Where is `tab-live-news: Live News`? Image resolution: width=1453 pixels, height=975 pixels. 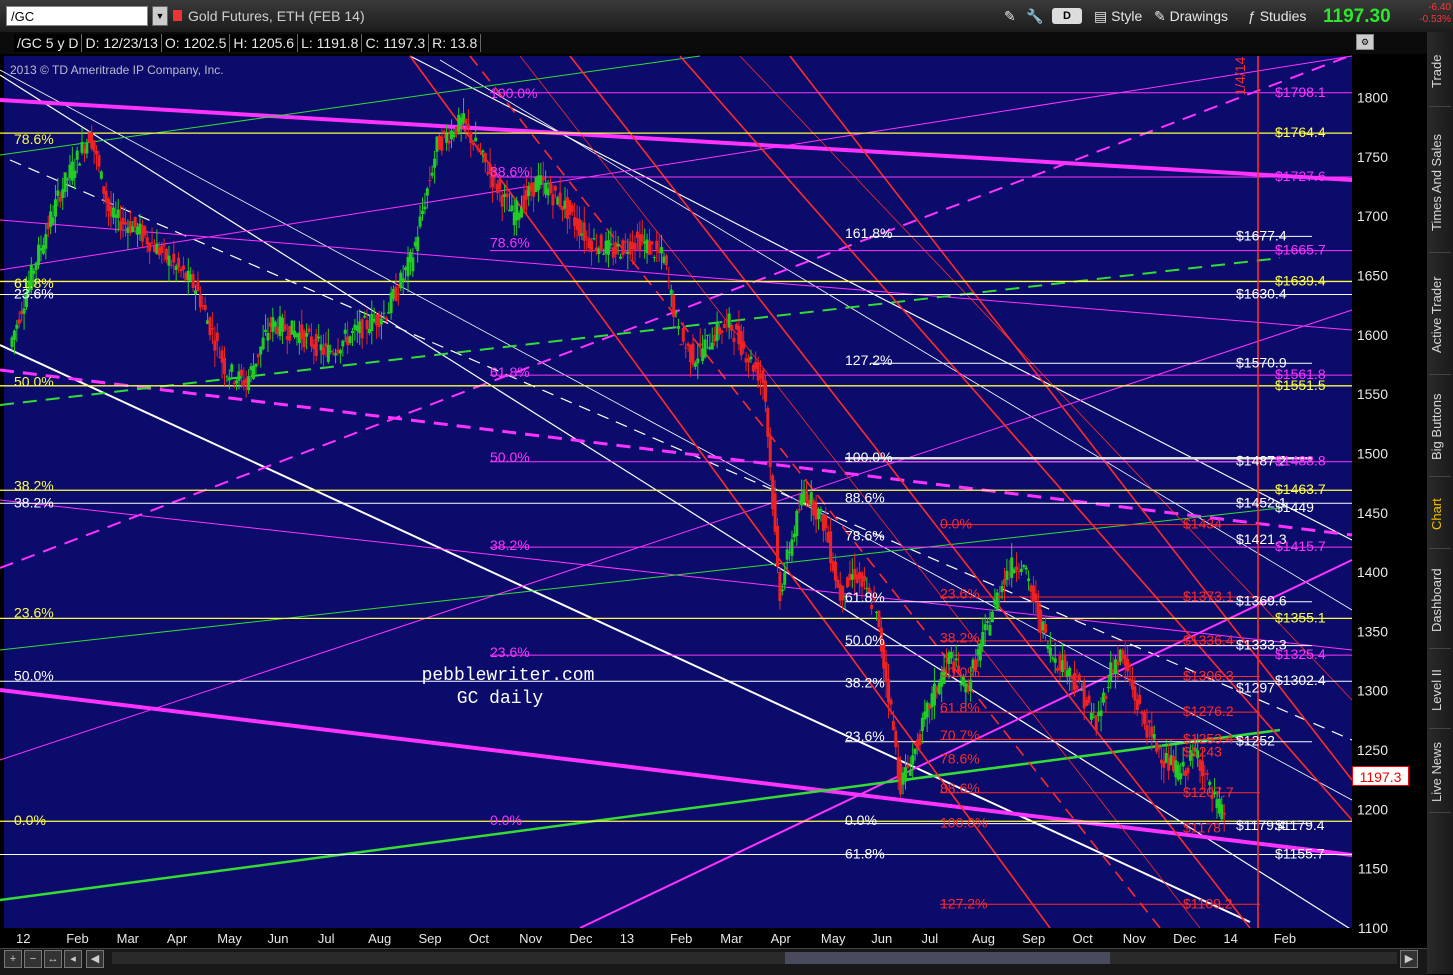
tab-live-news: Live News is located at coordinates (1440, 772).